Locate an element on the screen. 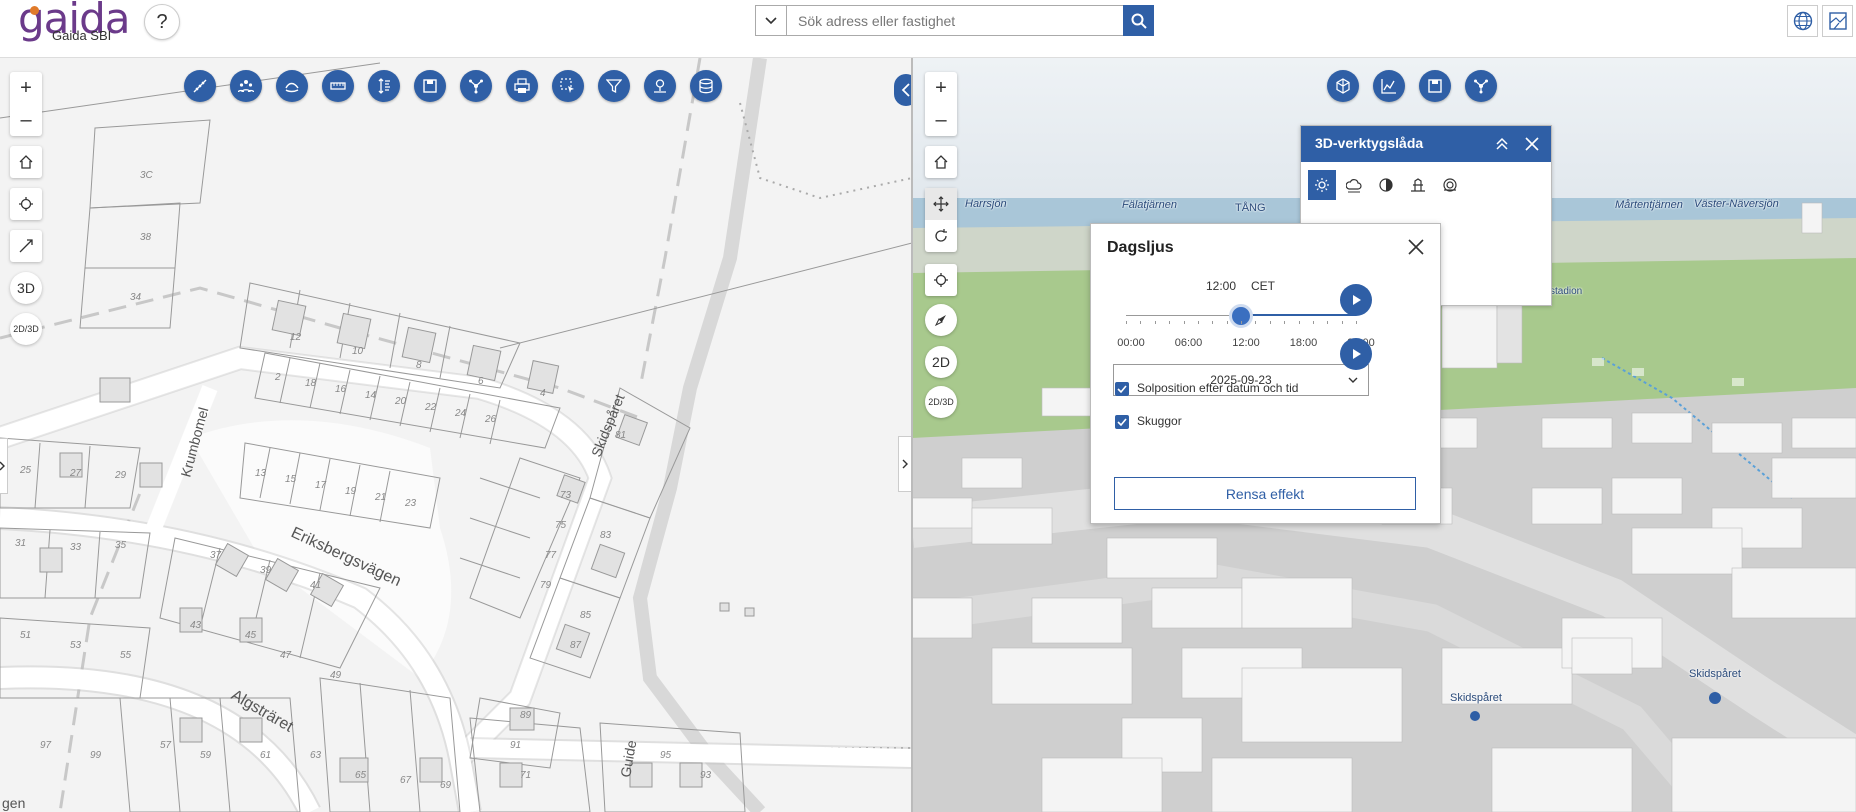 Image resolution: width=1856 pixels, height=812 pixels. collapse-panel-button is located at coordinates (1502, 145).